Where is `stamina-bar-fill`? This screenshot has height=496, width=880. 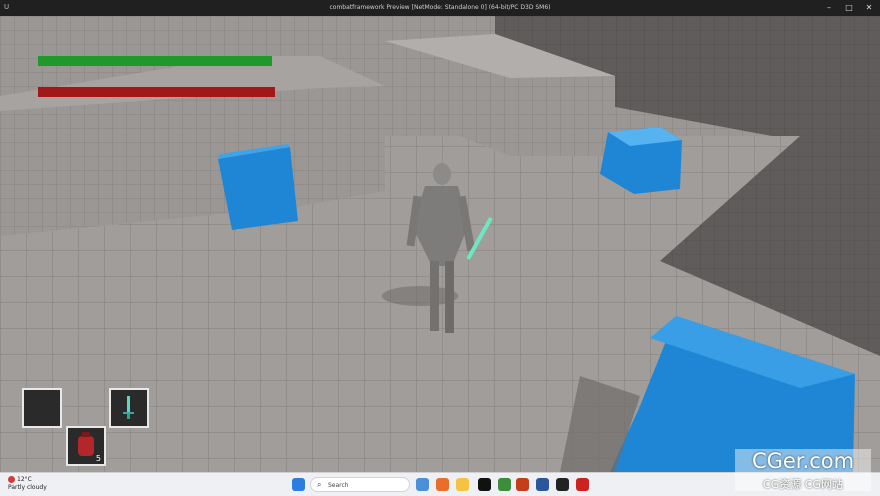 stamina-bar-fill is located at coordinates (156, 92).